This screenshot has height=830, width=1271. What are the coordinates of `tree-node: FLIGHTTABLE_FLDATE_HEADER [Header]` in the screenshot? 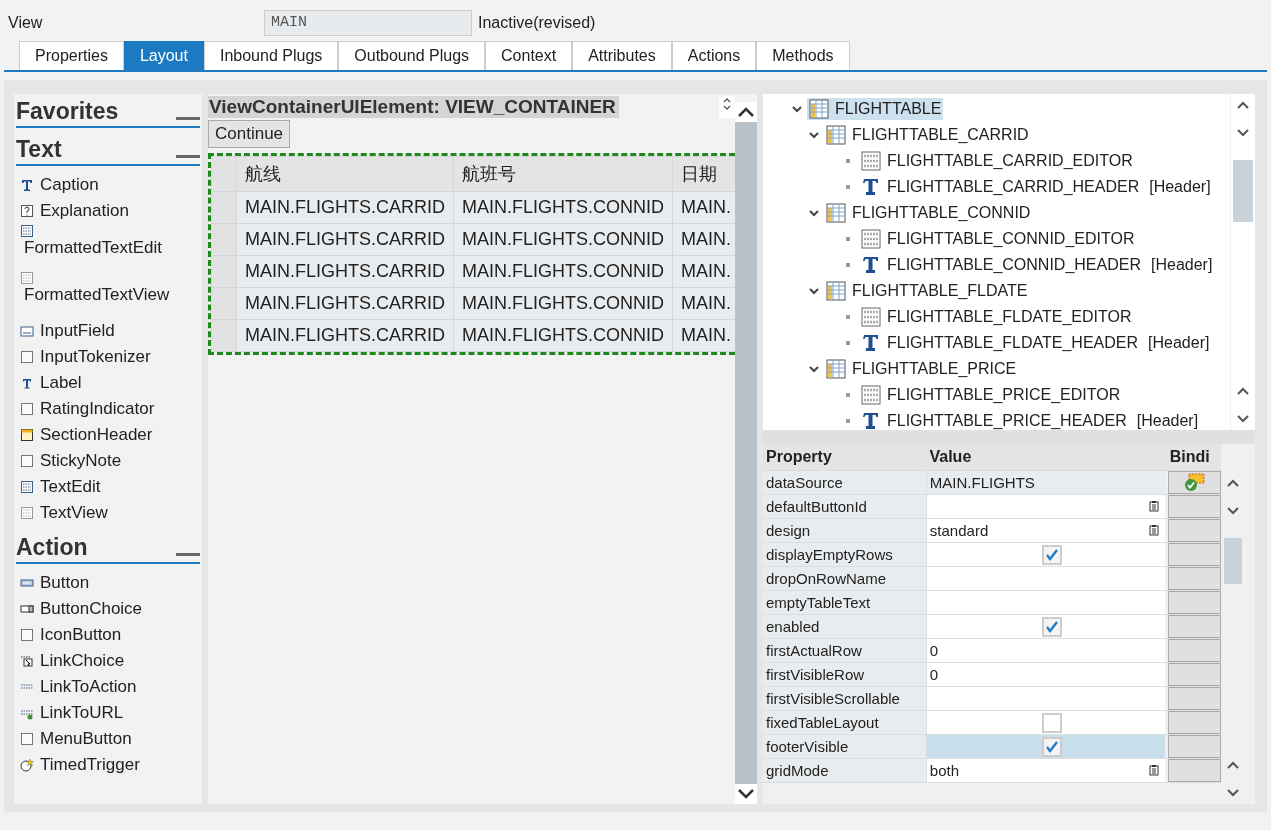 It's located at (1035, 343).